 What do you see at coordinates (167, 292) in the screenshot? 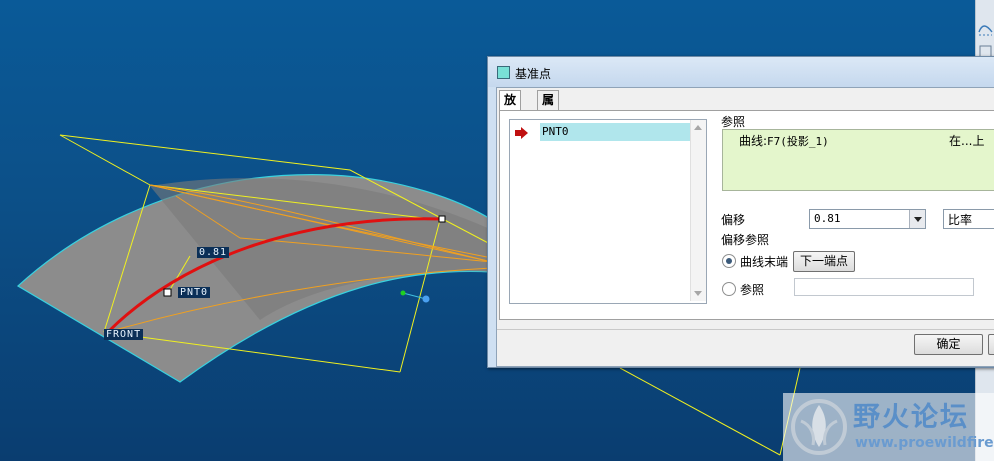
I see `datum-point-marker` at bounding box center [167, 292].